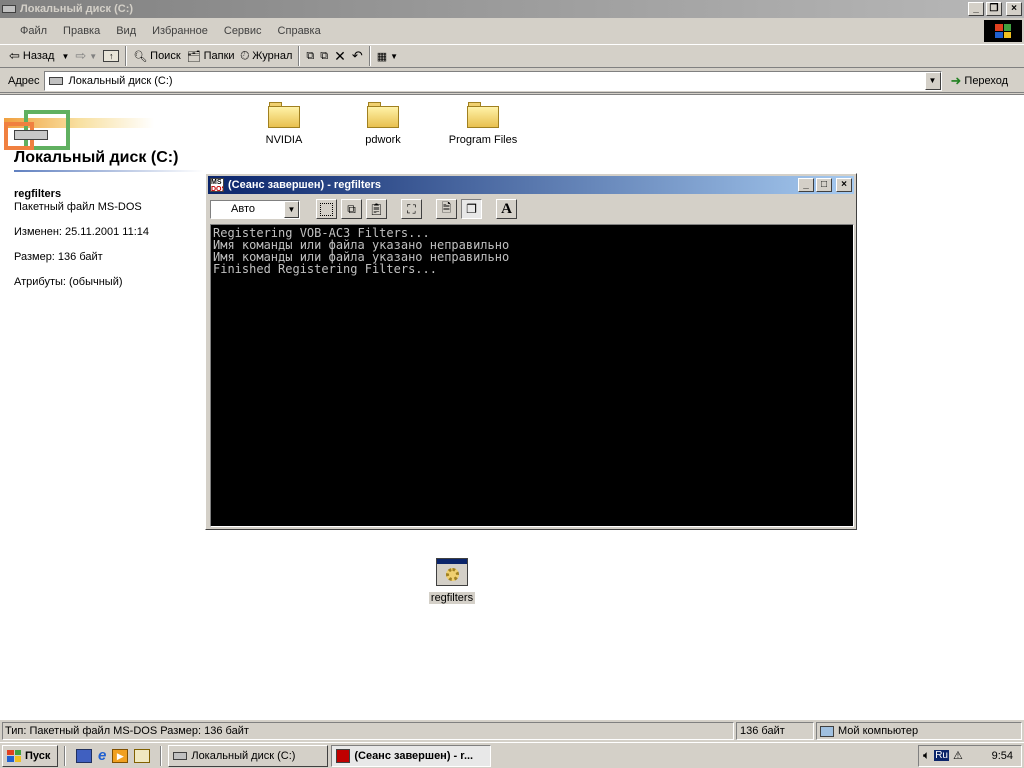  Describe the element at coordinates (304, 185) in the screenshot. I see `dos-title: (Сеанс завершен) - regfilters` at that location.